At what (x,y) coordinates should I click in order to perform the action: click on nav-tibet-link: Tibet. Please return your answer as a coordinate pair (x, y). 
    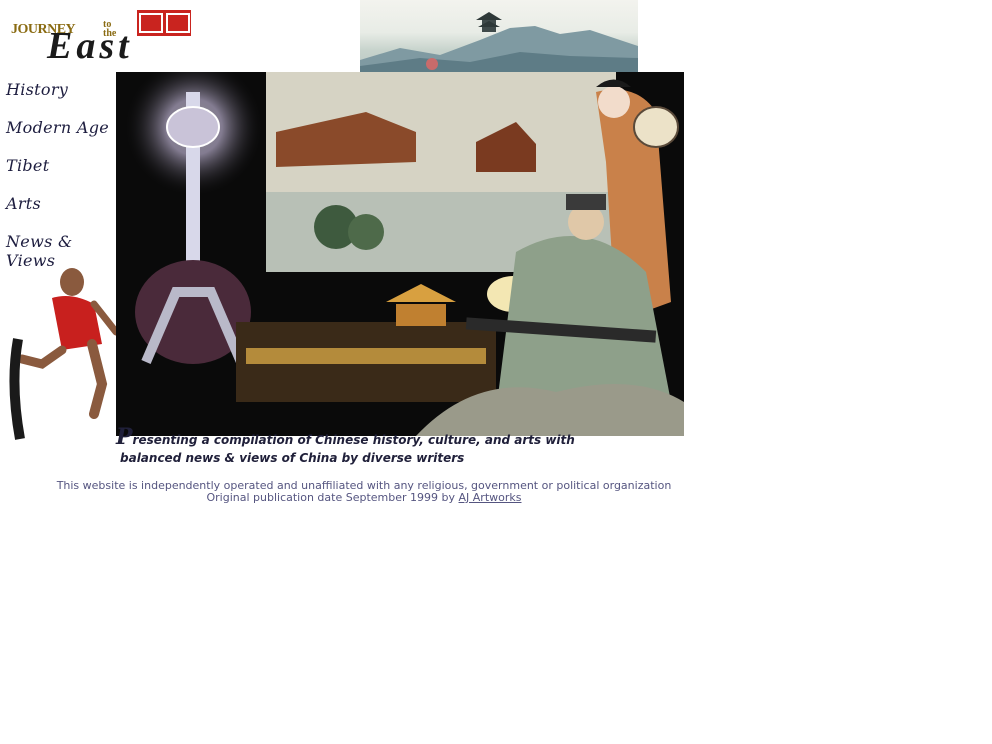
    Looking at the image, I should click on (62, 175).